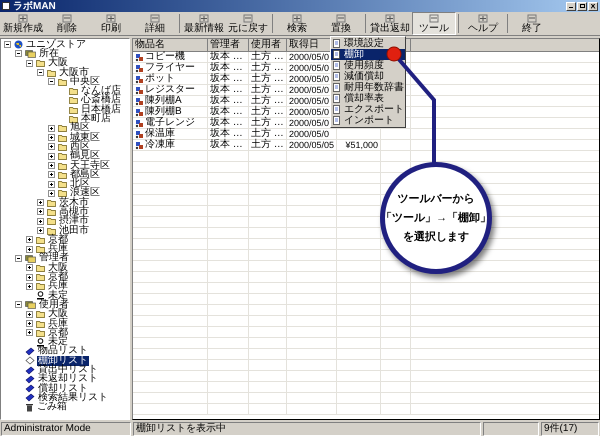 Image resolution: width=600 pixels, height=436 pixels. What do you see at coordinates (170, 45) in the screenshot?
I see `column-header: 物品名` at bounding box center [170, 45].